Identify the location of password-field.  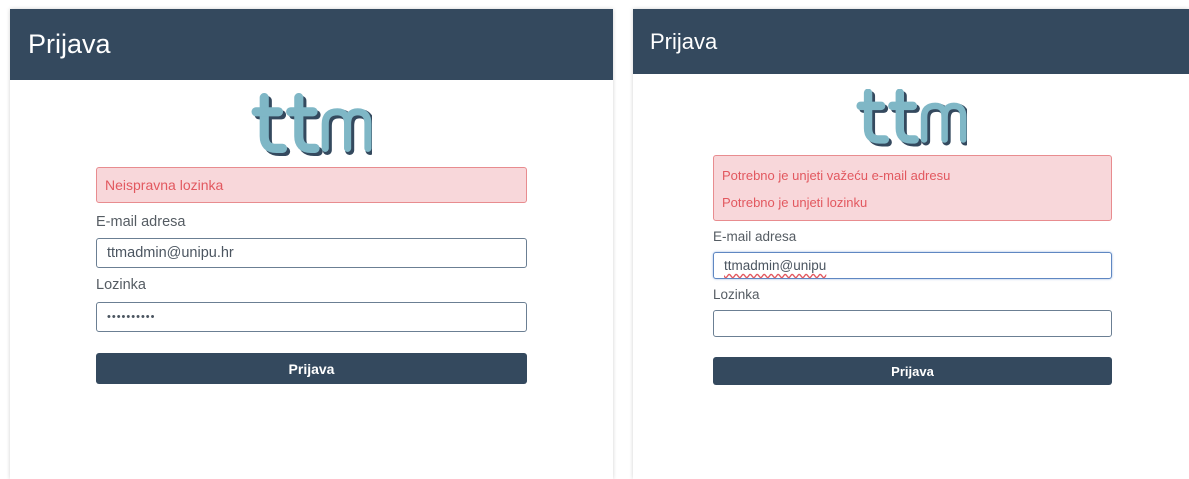
(912, 323).